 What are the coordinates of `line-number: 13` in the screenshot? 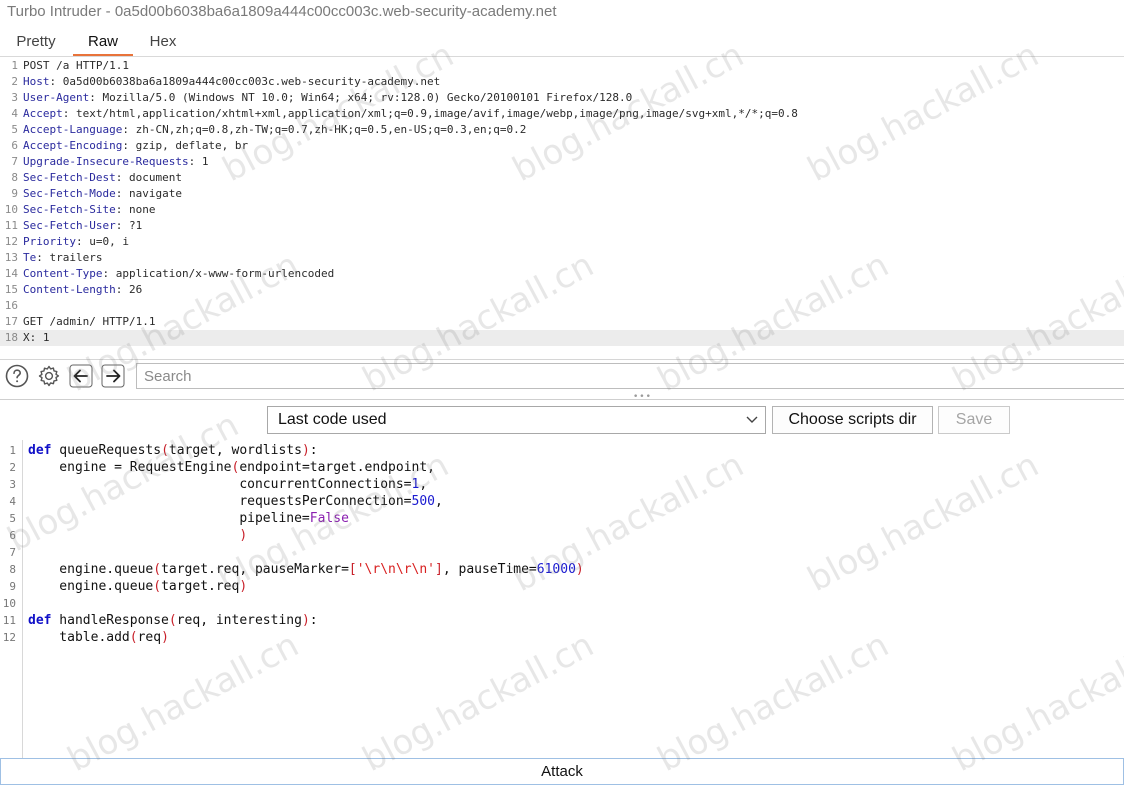 It's located at (11, 257).